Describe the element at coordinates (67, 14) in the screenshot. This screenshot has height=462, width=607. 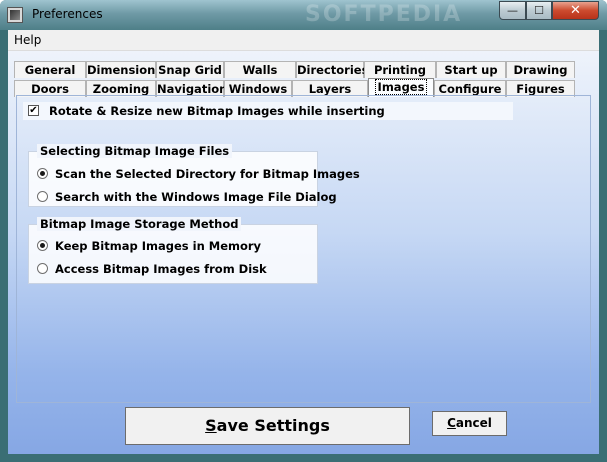
I see `window-title: Preferences` at that location.